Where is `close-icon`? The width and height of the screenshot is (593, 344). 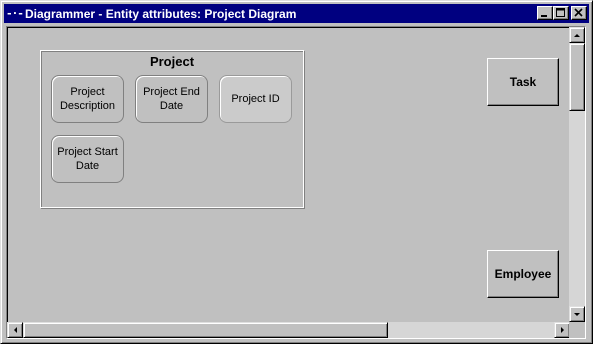 close-icon is located at coordinates (578, 12).